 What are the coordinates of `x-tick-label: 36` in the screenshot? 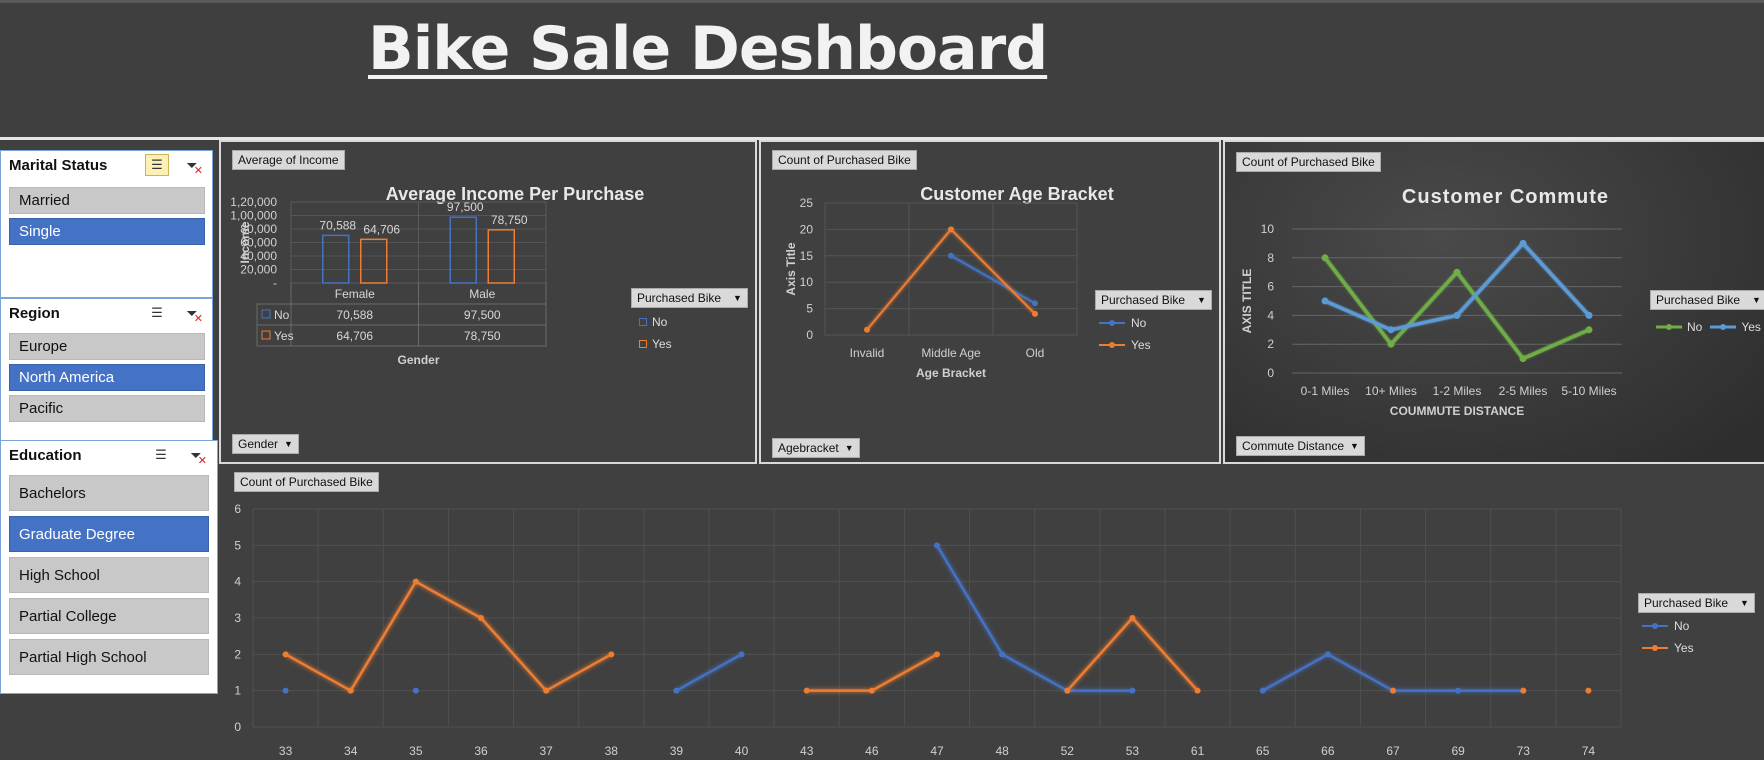 It's located at (481, 751).